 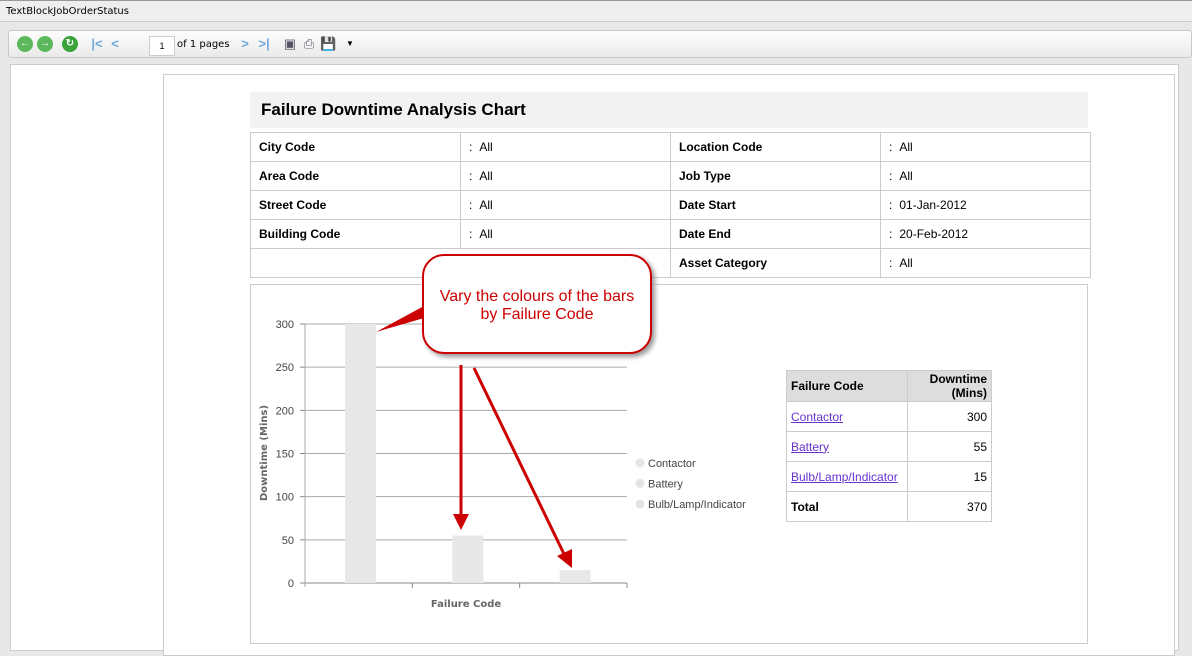 I want to click on callout-line-2: by Failure Code, so click(x=537, y=314).